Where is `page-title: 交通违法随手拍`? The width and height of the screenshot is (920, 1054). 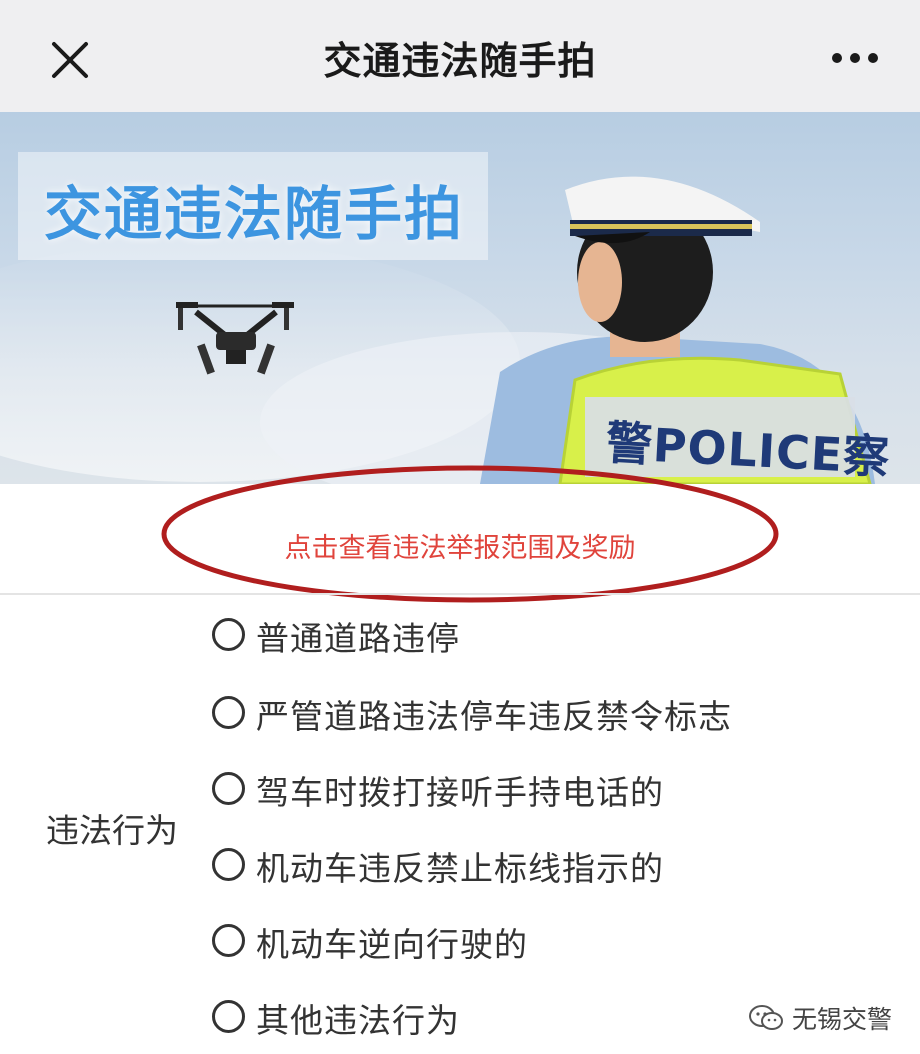
page-title: 交通违法随手拍 is located at coordinates (460, 61).